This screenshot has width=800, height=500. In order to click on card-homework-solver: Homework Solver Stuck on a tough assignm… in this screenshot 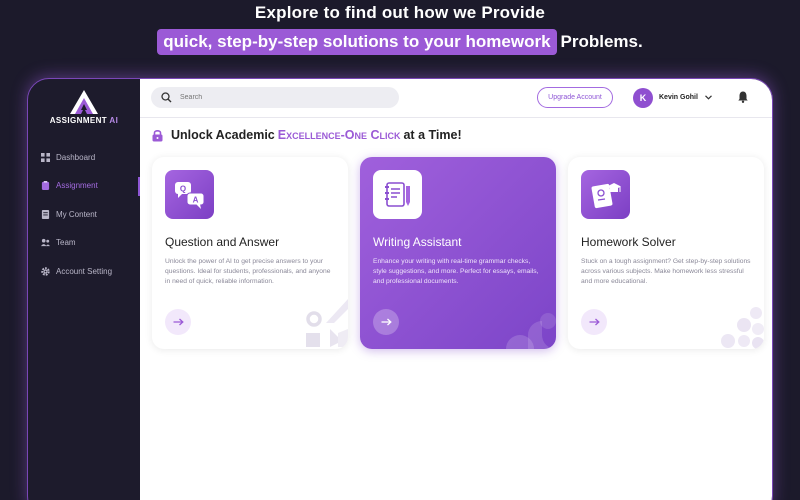, I will do `click(666, 253)`.